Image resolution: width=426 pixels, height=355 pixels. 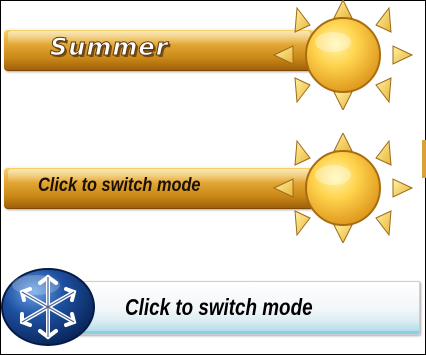 I want to click on summer-label: Summer, so click(x=109, y=47).